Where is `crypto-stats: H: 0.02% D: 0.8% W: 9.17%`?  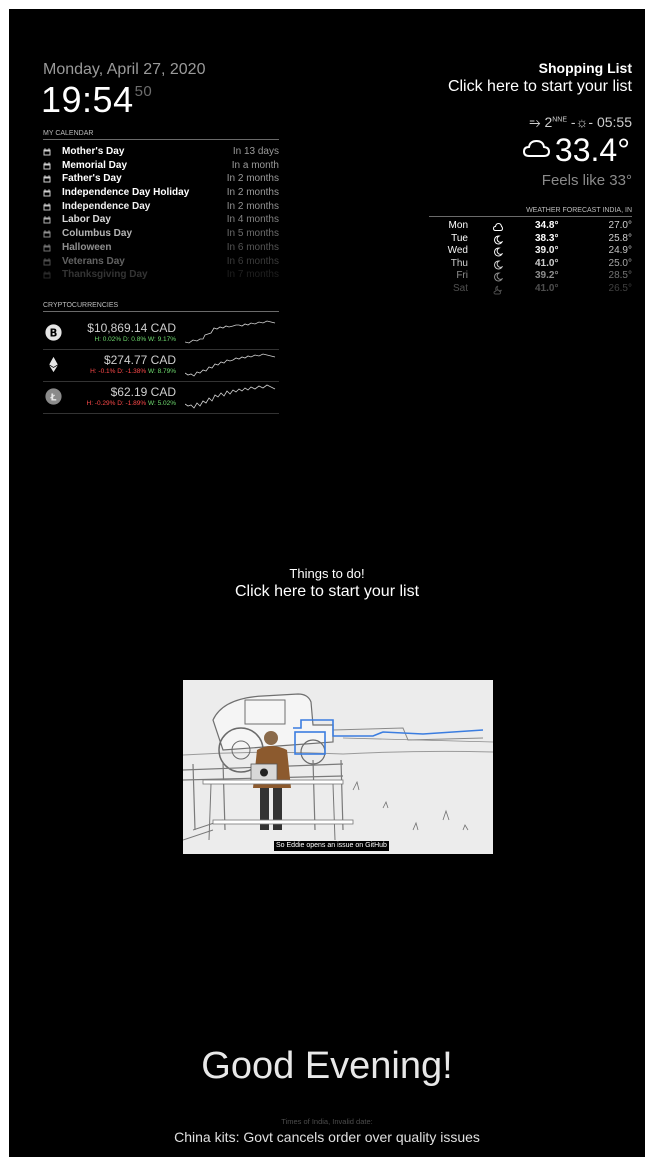 crypto-stats: H: 0.02% D: 0.8% W: 9.17% is located at coordinates (135, 339).